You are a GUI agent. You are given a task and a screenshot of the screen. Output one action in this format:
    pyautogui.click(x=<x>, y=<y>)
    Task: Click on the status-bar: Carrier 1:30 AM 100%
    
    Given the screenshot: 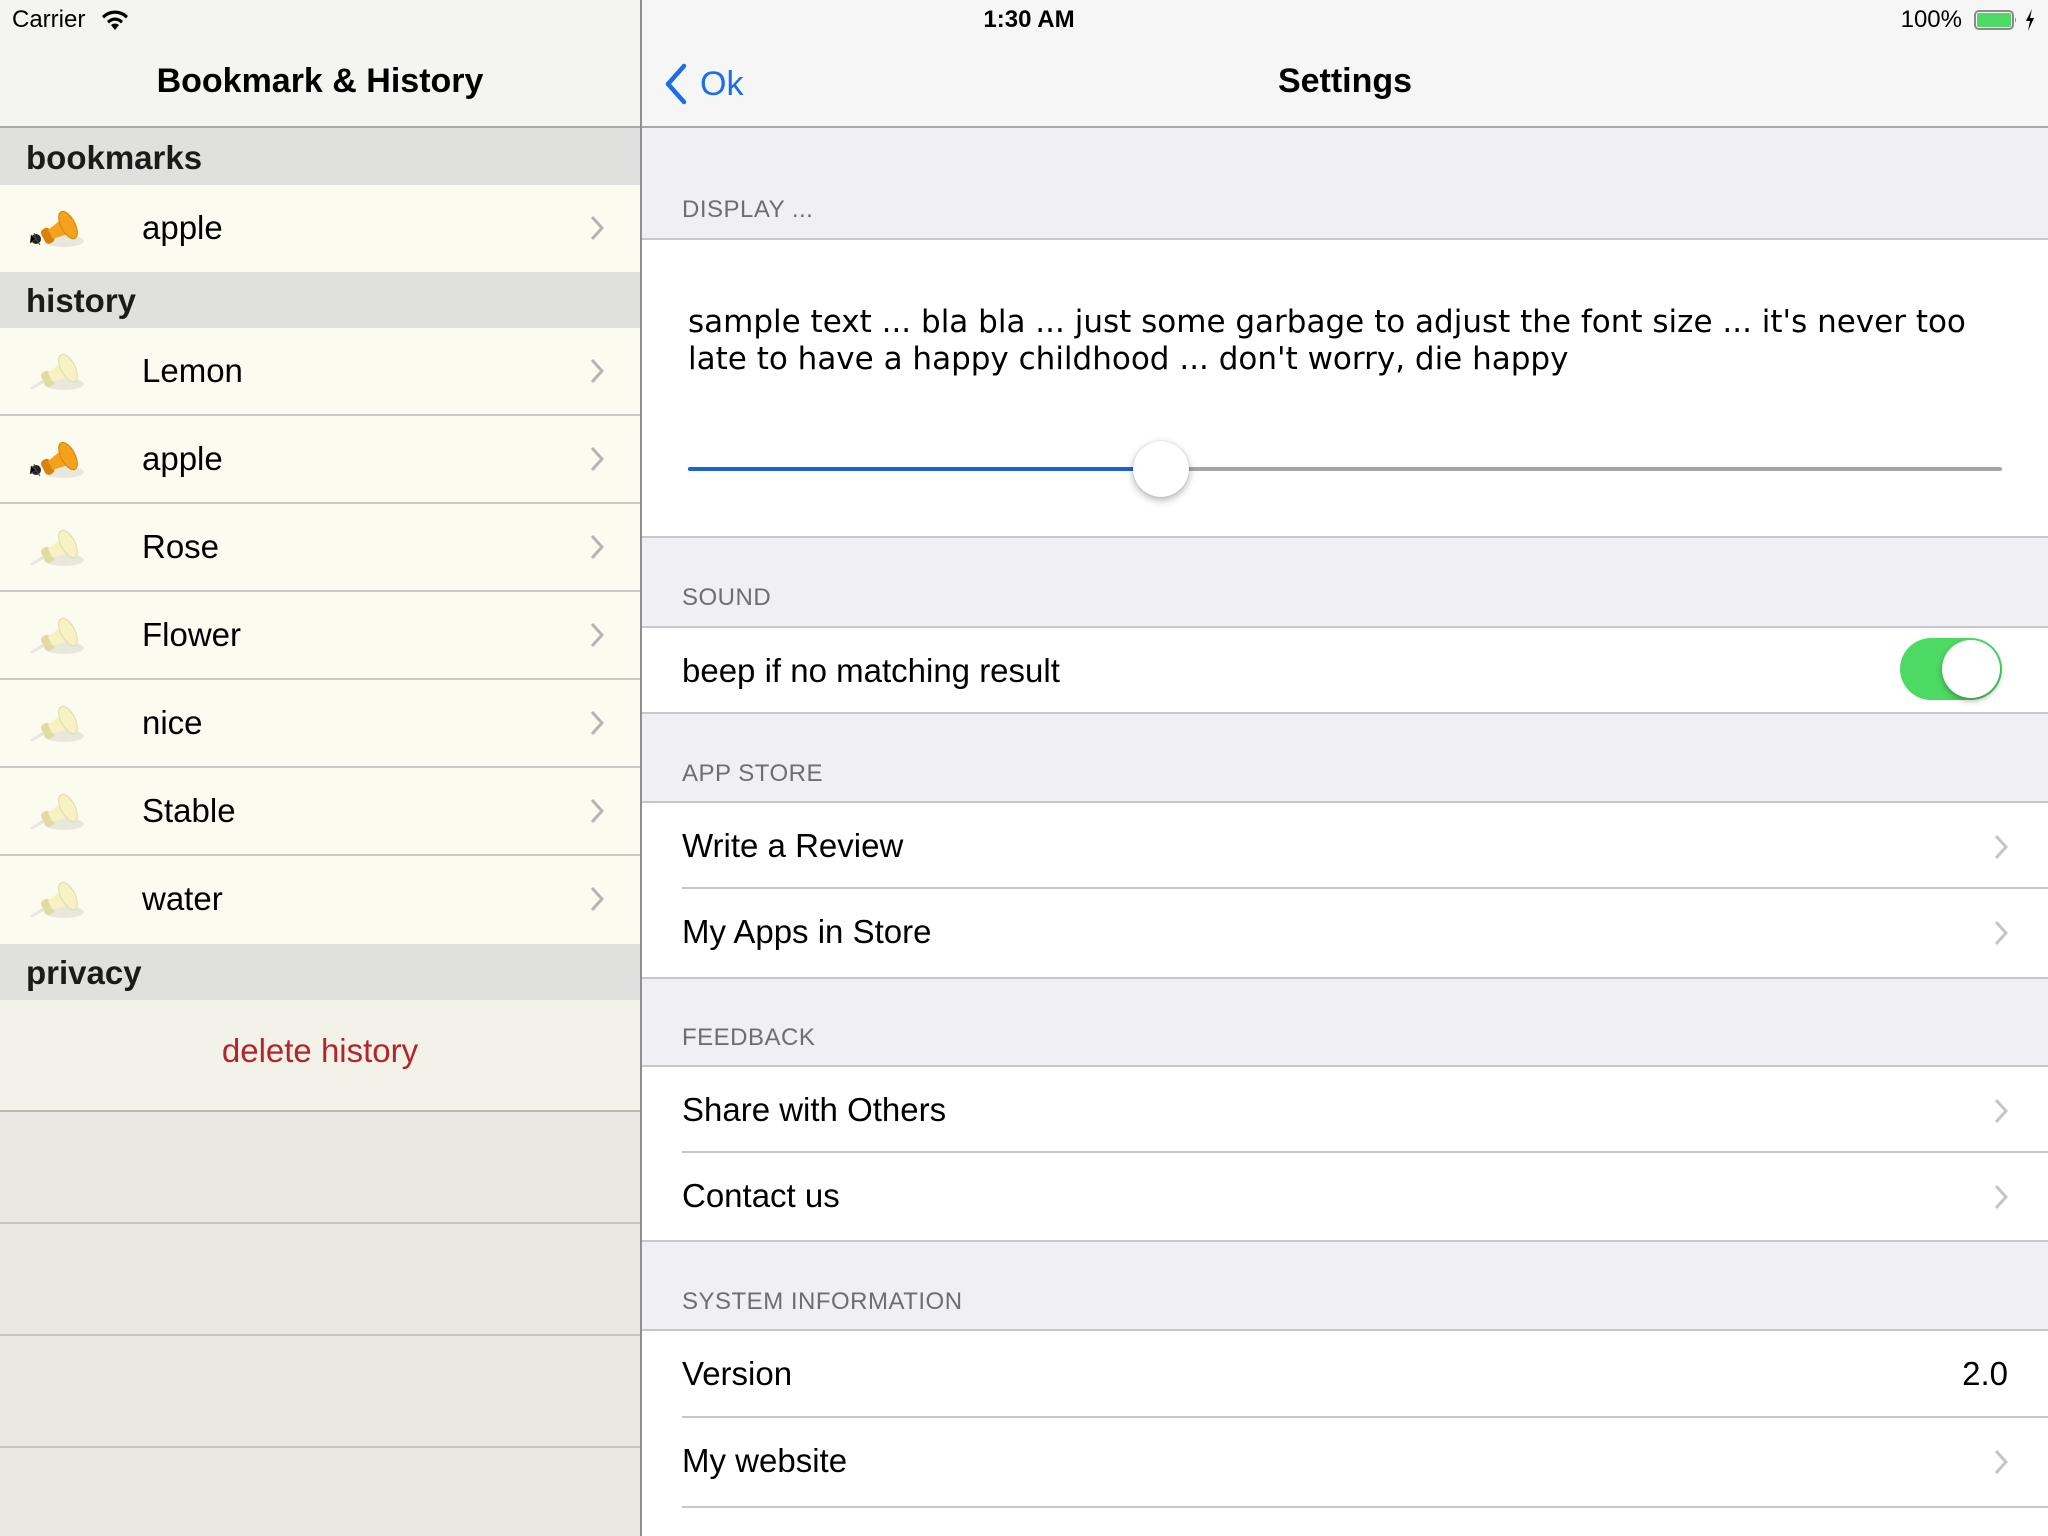 What is the action you would take?
    pyautogui.click(x=1024, y=20)
    